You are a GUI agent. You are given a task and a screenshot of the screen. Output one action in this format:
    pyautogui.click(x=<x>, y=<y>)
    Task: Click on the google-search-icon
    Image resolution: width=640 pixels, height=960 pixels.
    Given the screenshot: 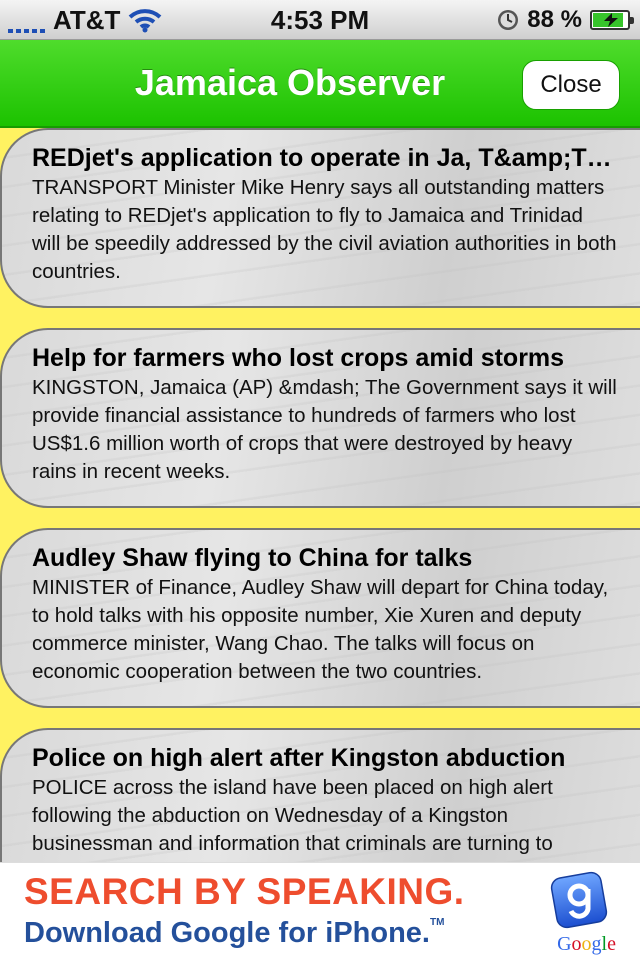 What is the action you would take?
    pyautogui.click(x=579, y=900)
    